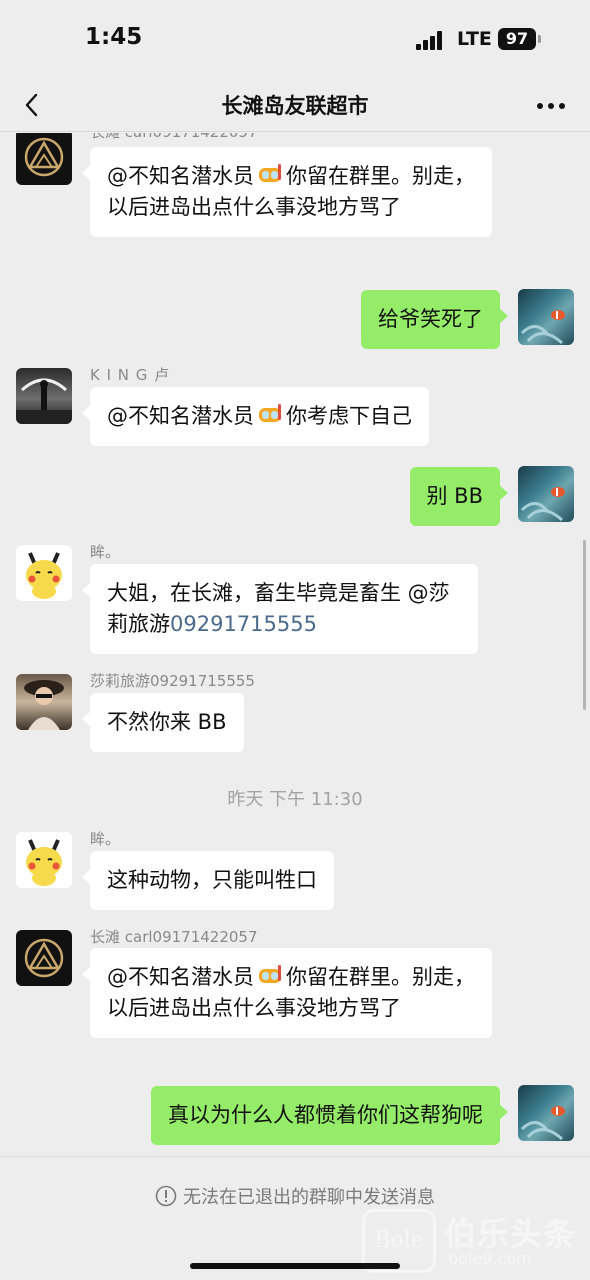 The height and width of the screenshot is (1280, 590). I want to click on signal-icon, so click(431, 40).